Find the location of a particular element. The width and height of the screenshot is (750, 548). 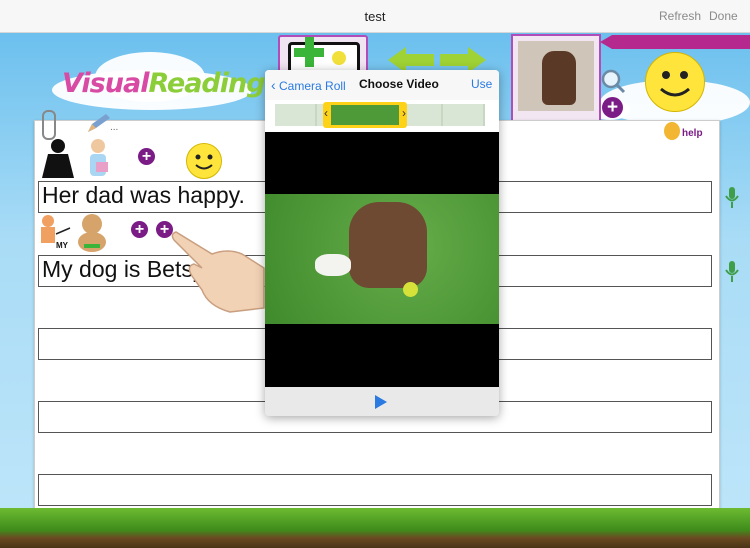

magnify-icon is located at coordinates (613, 81).